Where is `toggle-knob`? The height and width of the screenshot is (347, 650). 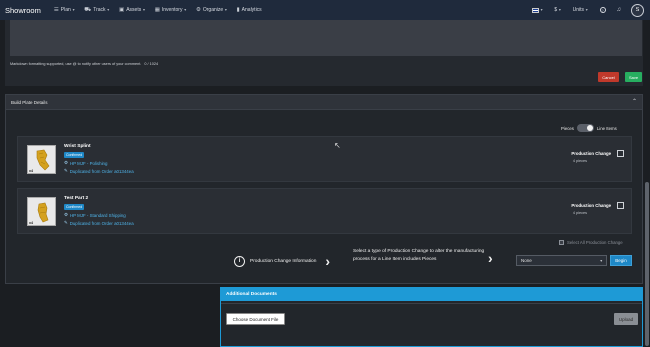
toggle-knob is located at coordinates (589, 128).